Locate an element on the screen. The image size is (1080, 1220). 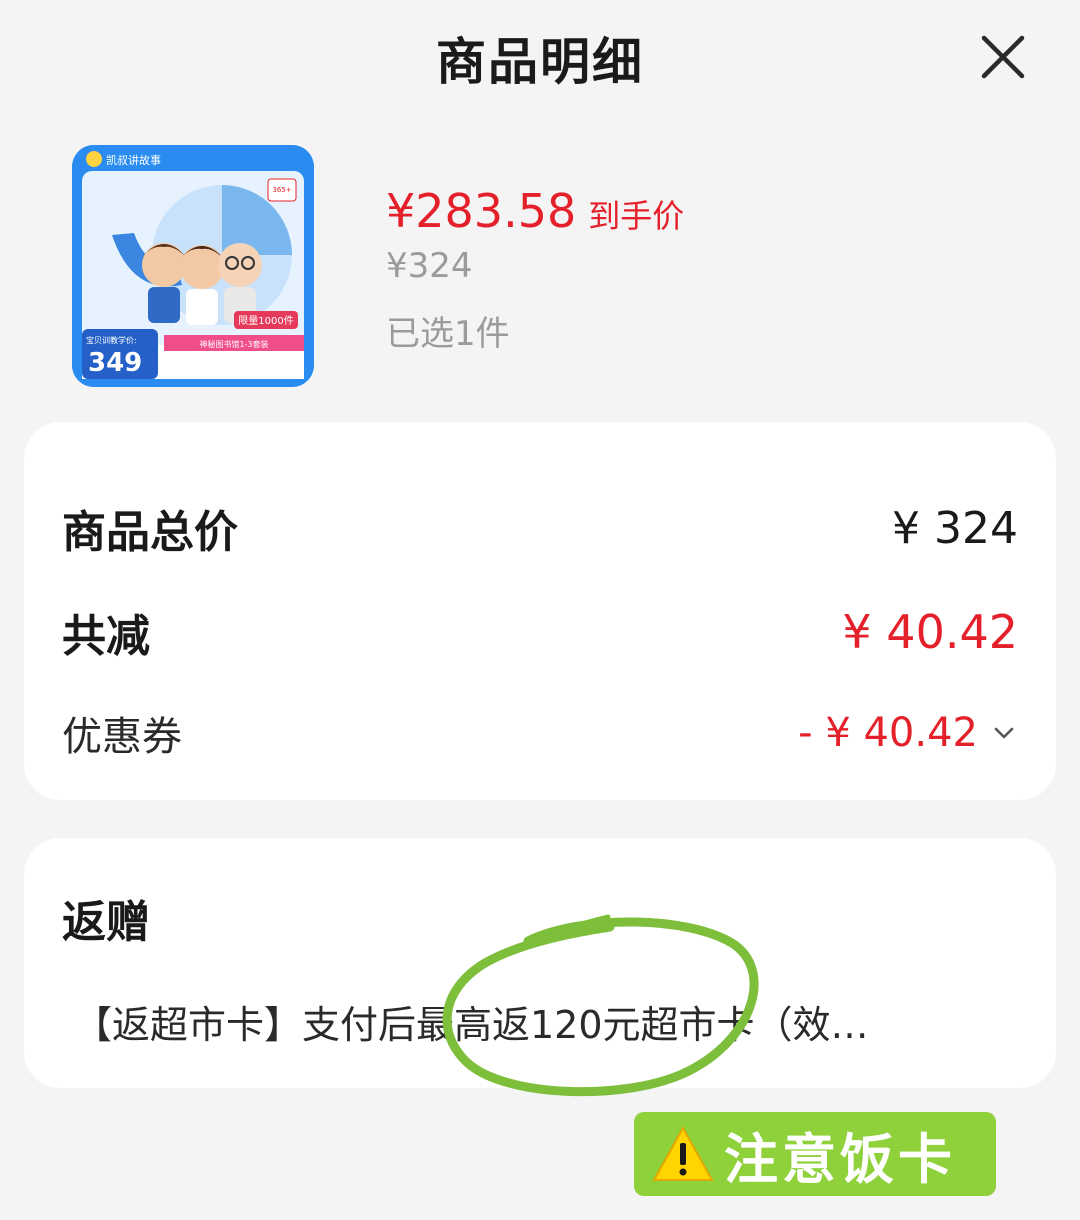
discount-label: 共减 is located at coordinates (106, 636).